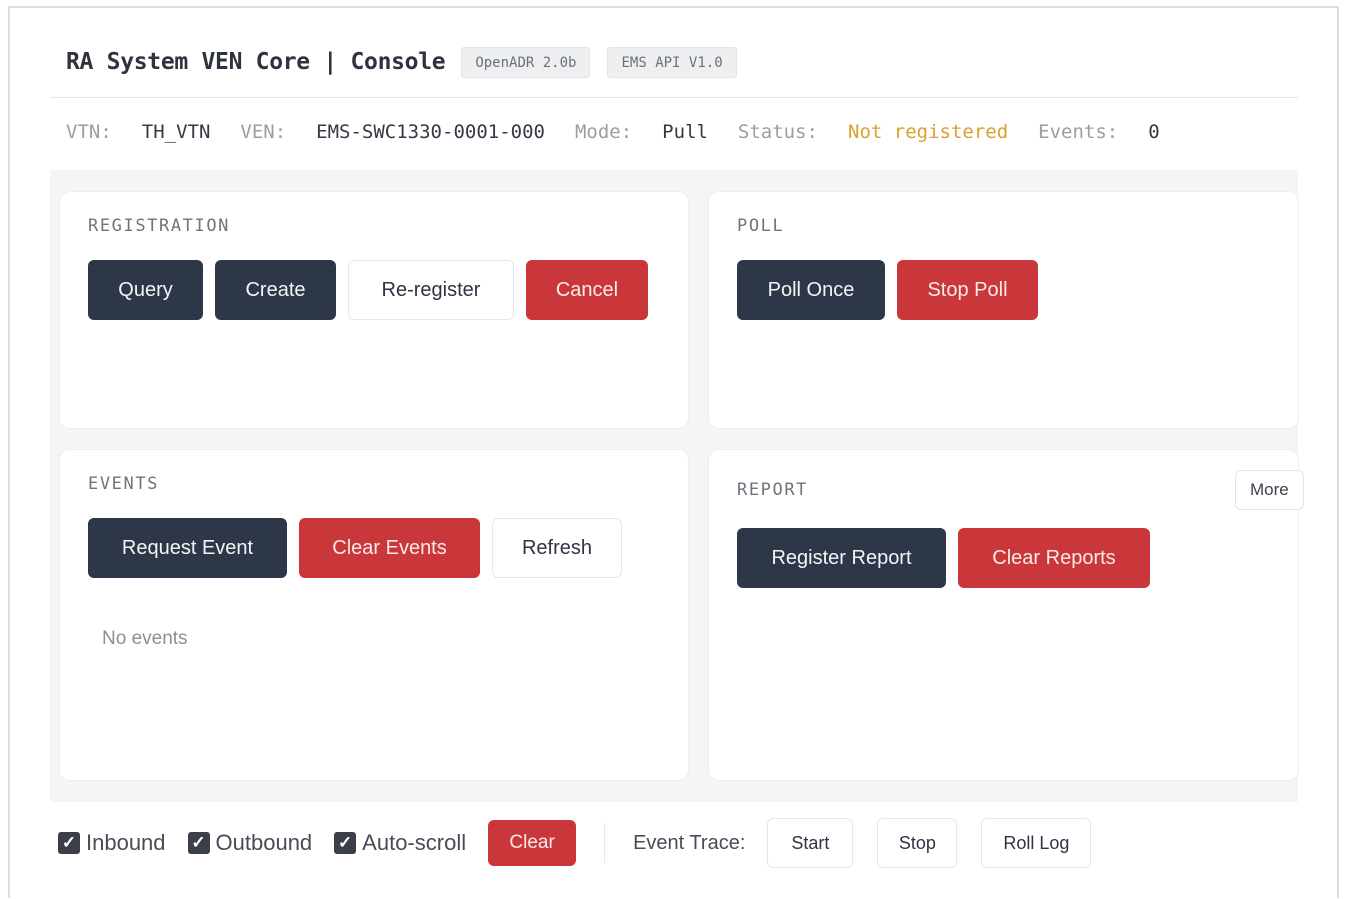 The image size is (1347, 899). I want to click on protocol-badge: OpenADR 2.0b, so click(526, 62).